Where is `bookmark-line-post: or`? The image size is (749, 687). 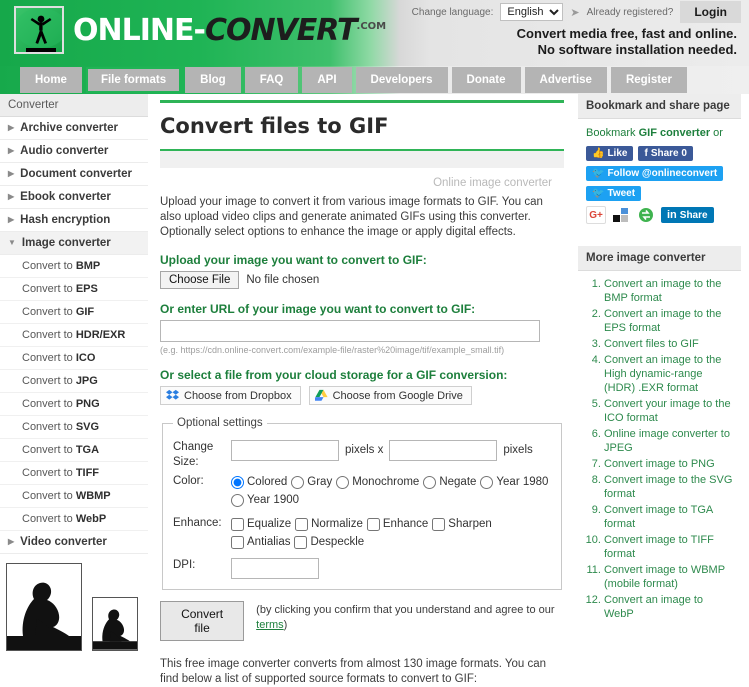
bookmark-line-post: or is located at coordinates (716, 133).